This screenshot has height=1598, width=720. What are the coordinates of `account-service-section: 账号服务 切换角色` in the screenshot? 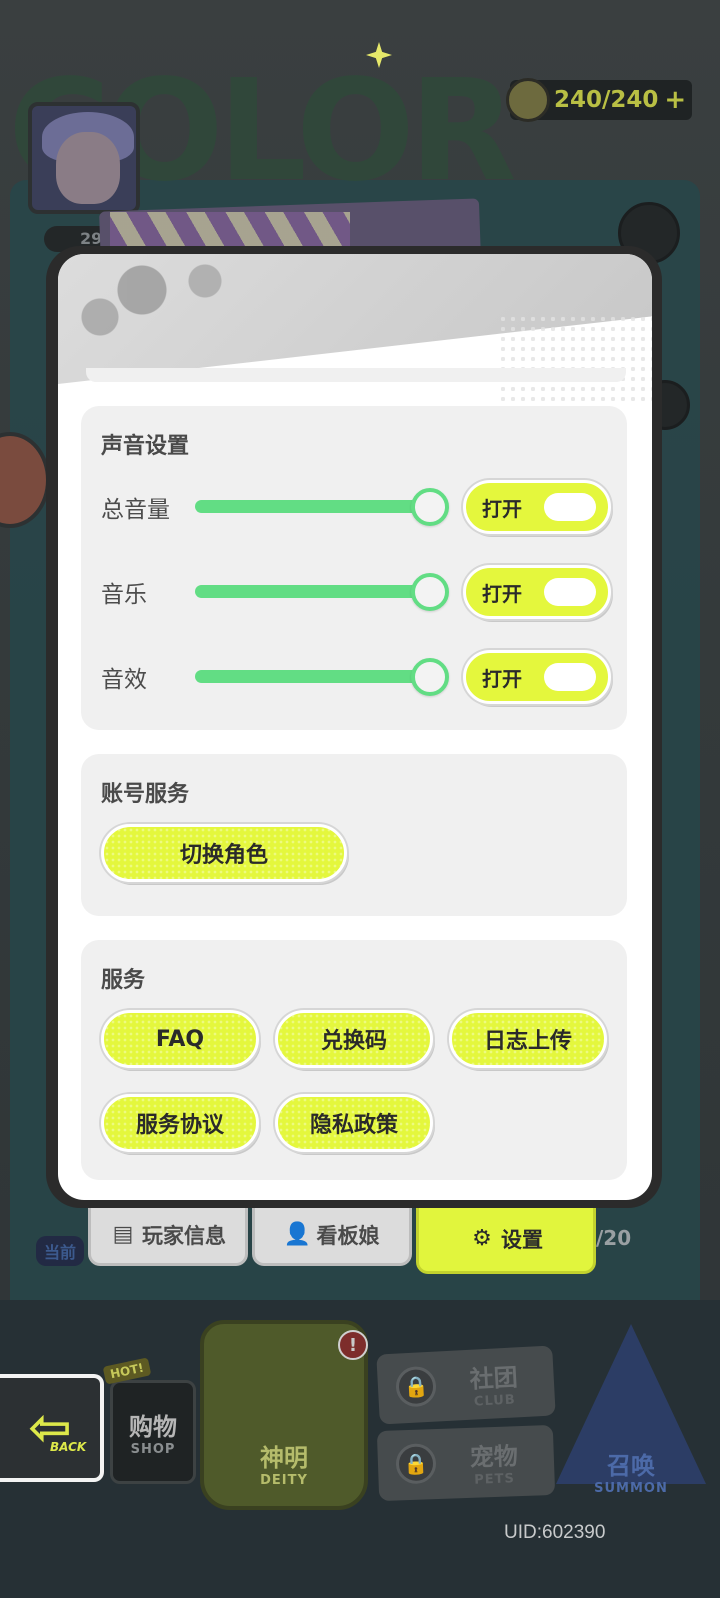 It's located at (354, 835).